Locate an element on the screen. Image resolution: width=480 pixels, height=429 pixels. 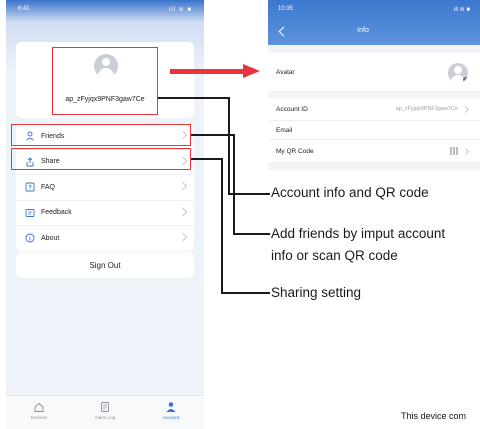
feedback-icon is located at coordinates (30, 213).